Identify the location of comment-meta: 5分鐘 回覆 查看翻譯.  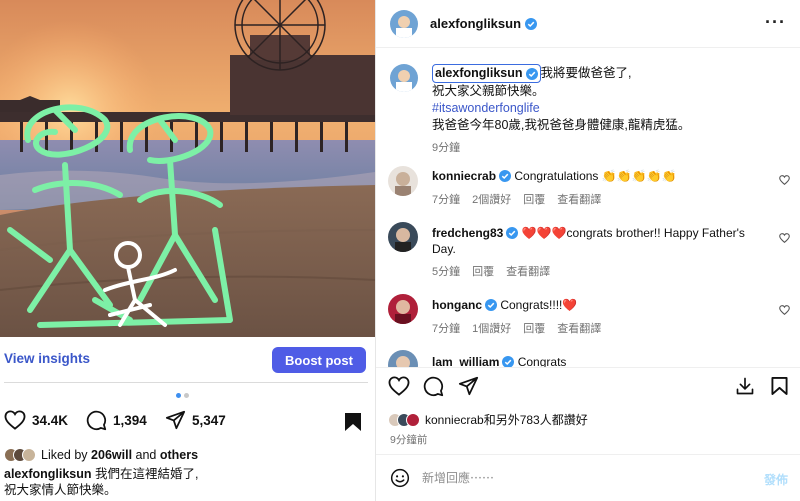
(491, 271).